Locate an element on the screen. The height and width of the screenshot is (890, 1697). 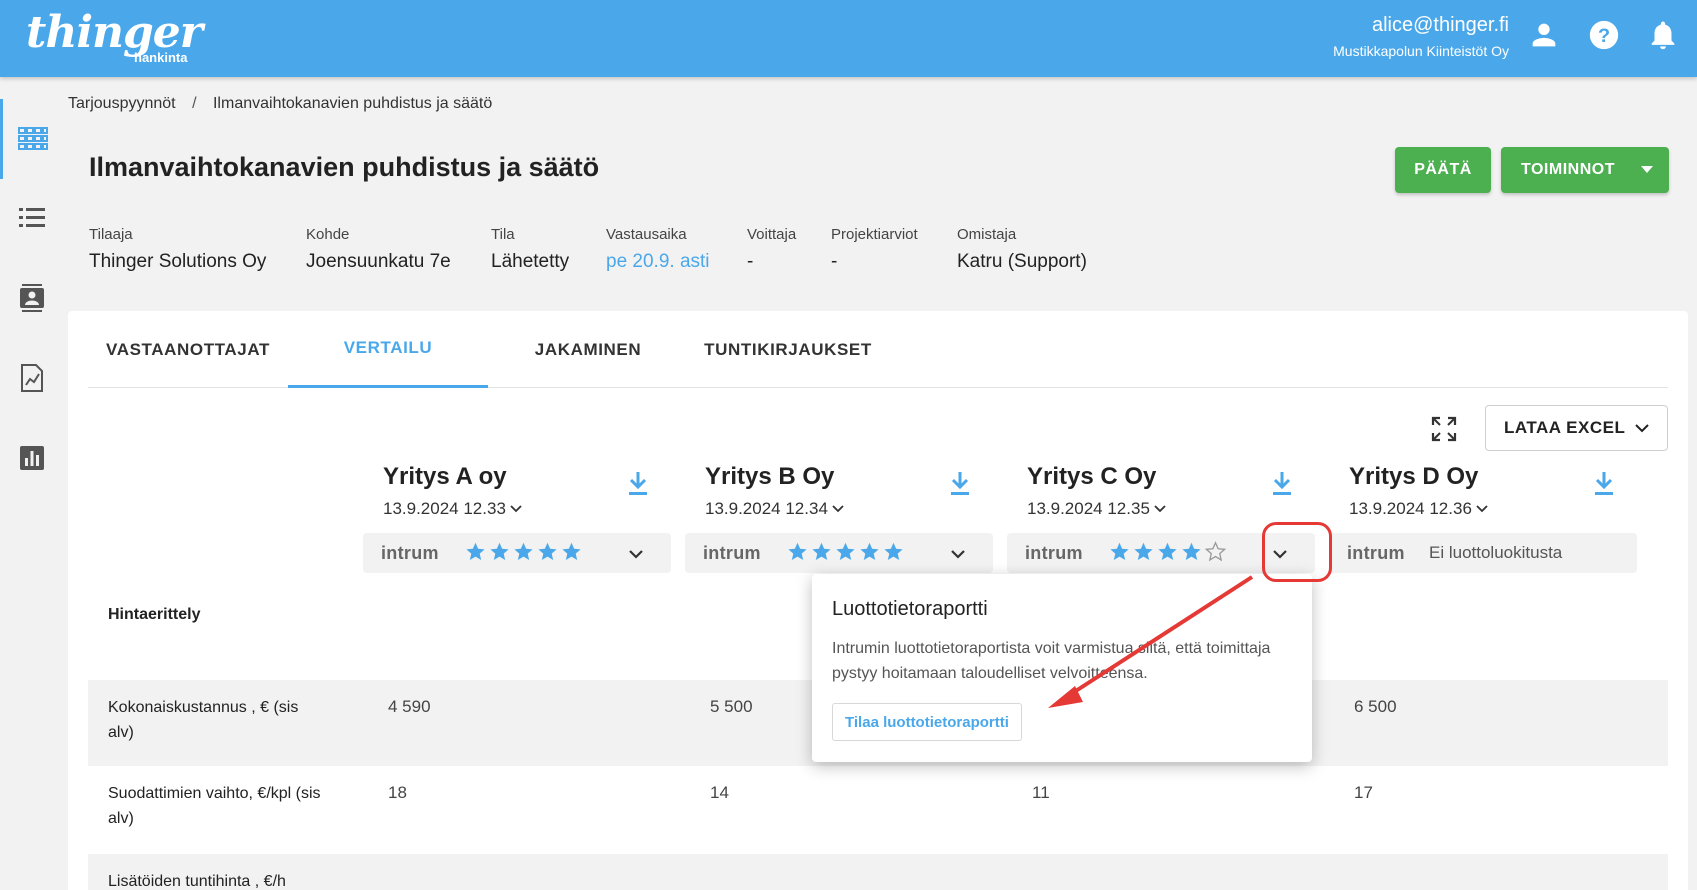
download-excel-button: LATAA EXCEL is located at coordinates (1576, 428).